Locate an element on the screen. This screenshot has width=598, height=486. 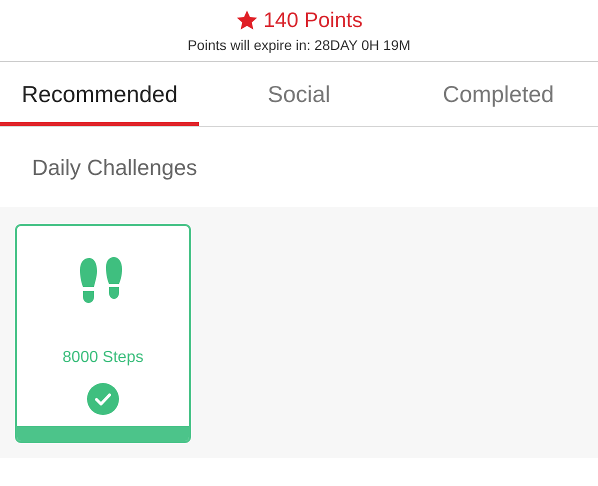
challenge-label: 8000 Steps is located at coordinates (103, 358).